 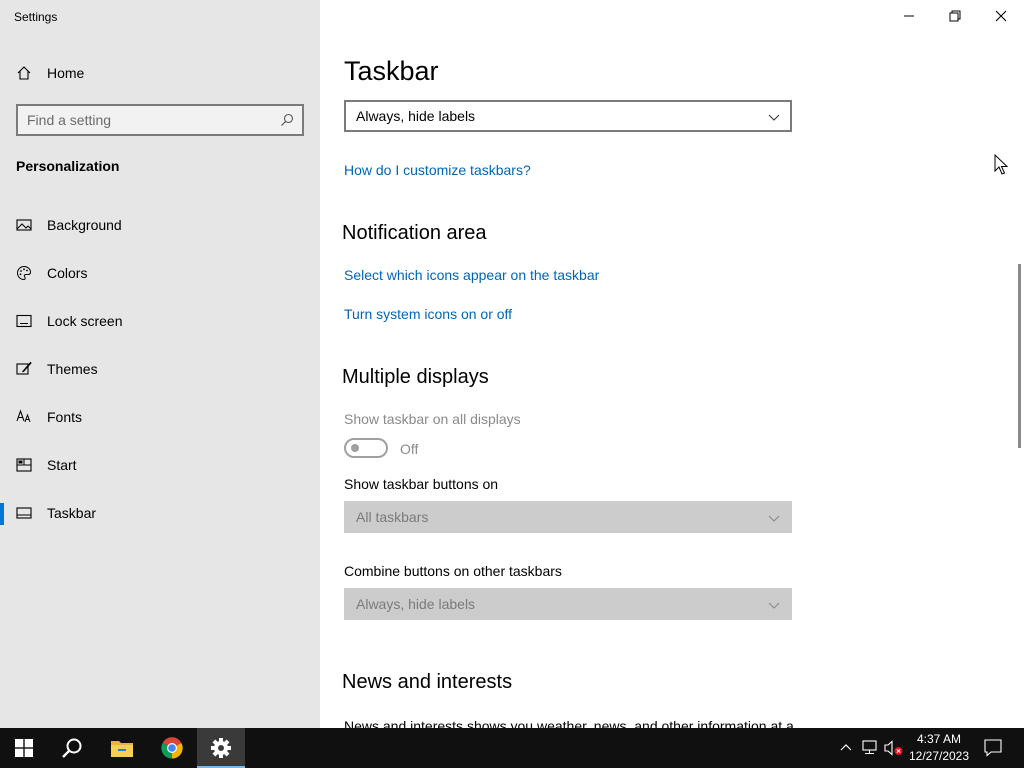 What do you see at coordinates (391, 71) in the screenshot?
I see `page-title: Taskbar` at bounding box center [391, 71].